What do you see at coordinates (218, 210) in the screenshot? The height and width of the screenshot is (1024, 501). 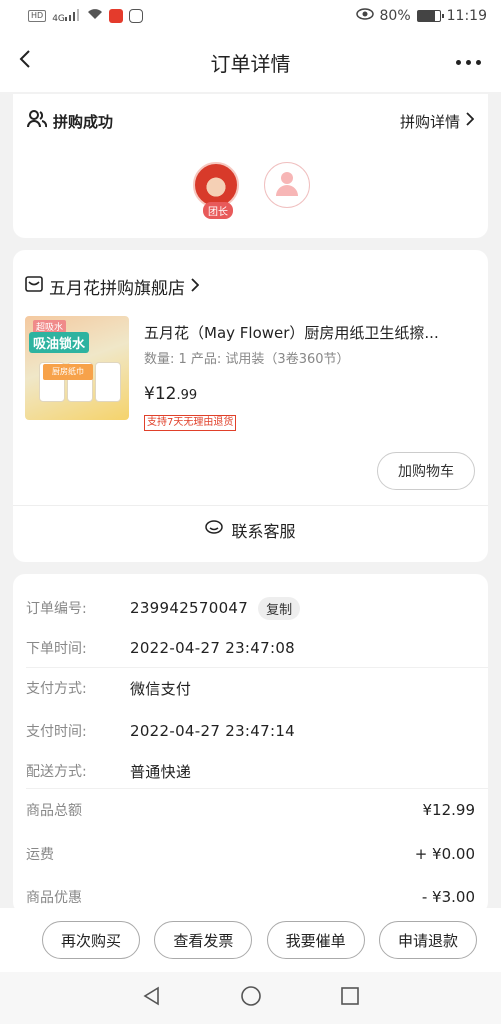 I see `leader-badge: 团长` at bounding box center [218, 210].